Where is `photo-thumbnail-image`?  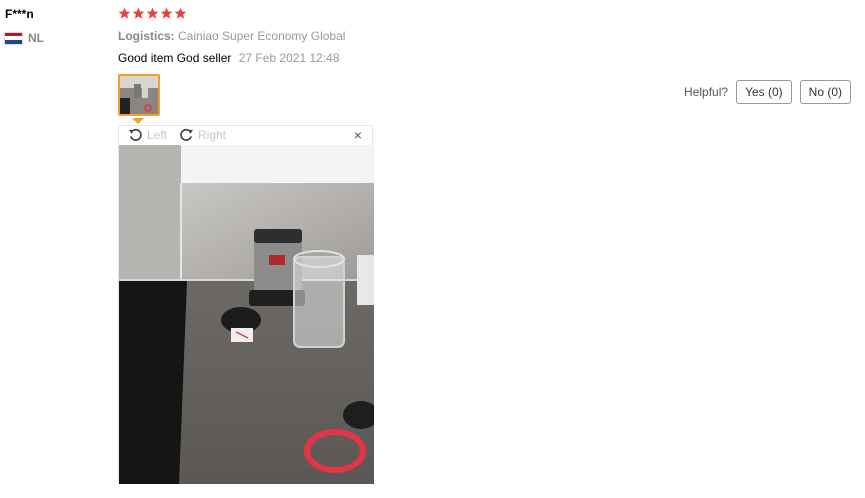
photo-thumbnail-image is located at coordinates (139, 95).